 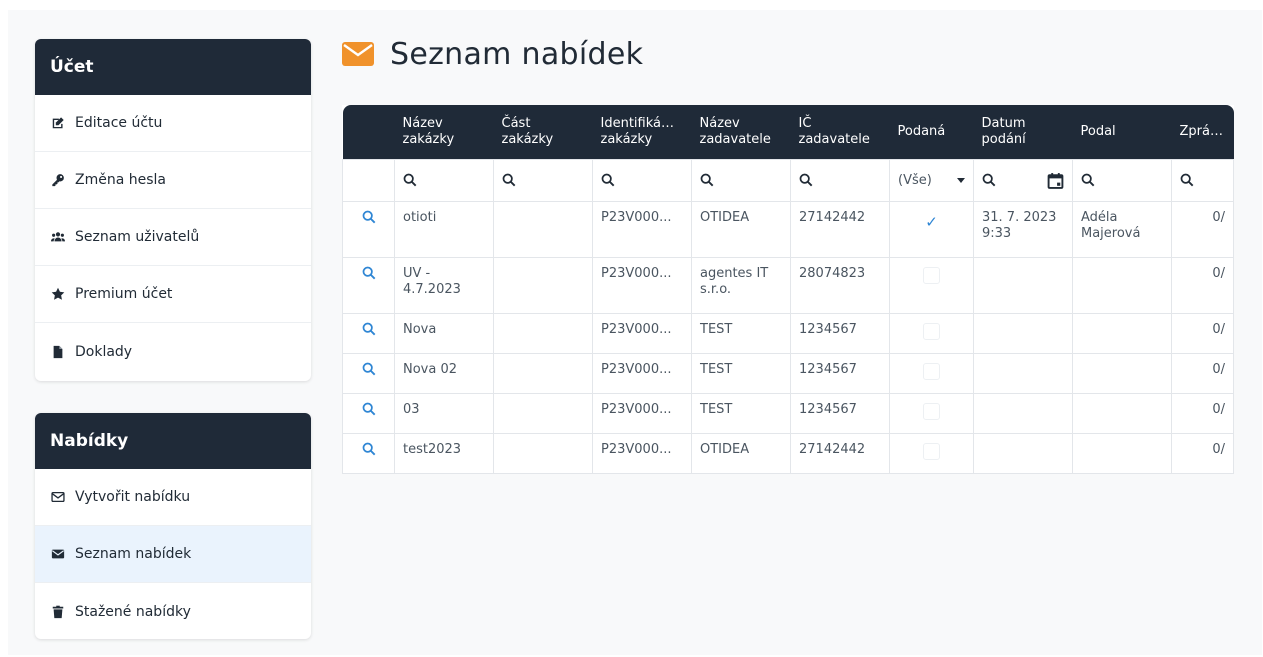 What do you see at coordinates (124, 294) in the screenshot?
I see `sidebar-item-label: Premium účet` at bounding box center [124, 294].